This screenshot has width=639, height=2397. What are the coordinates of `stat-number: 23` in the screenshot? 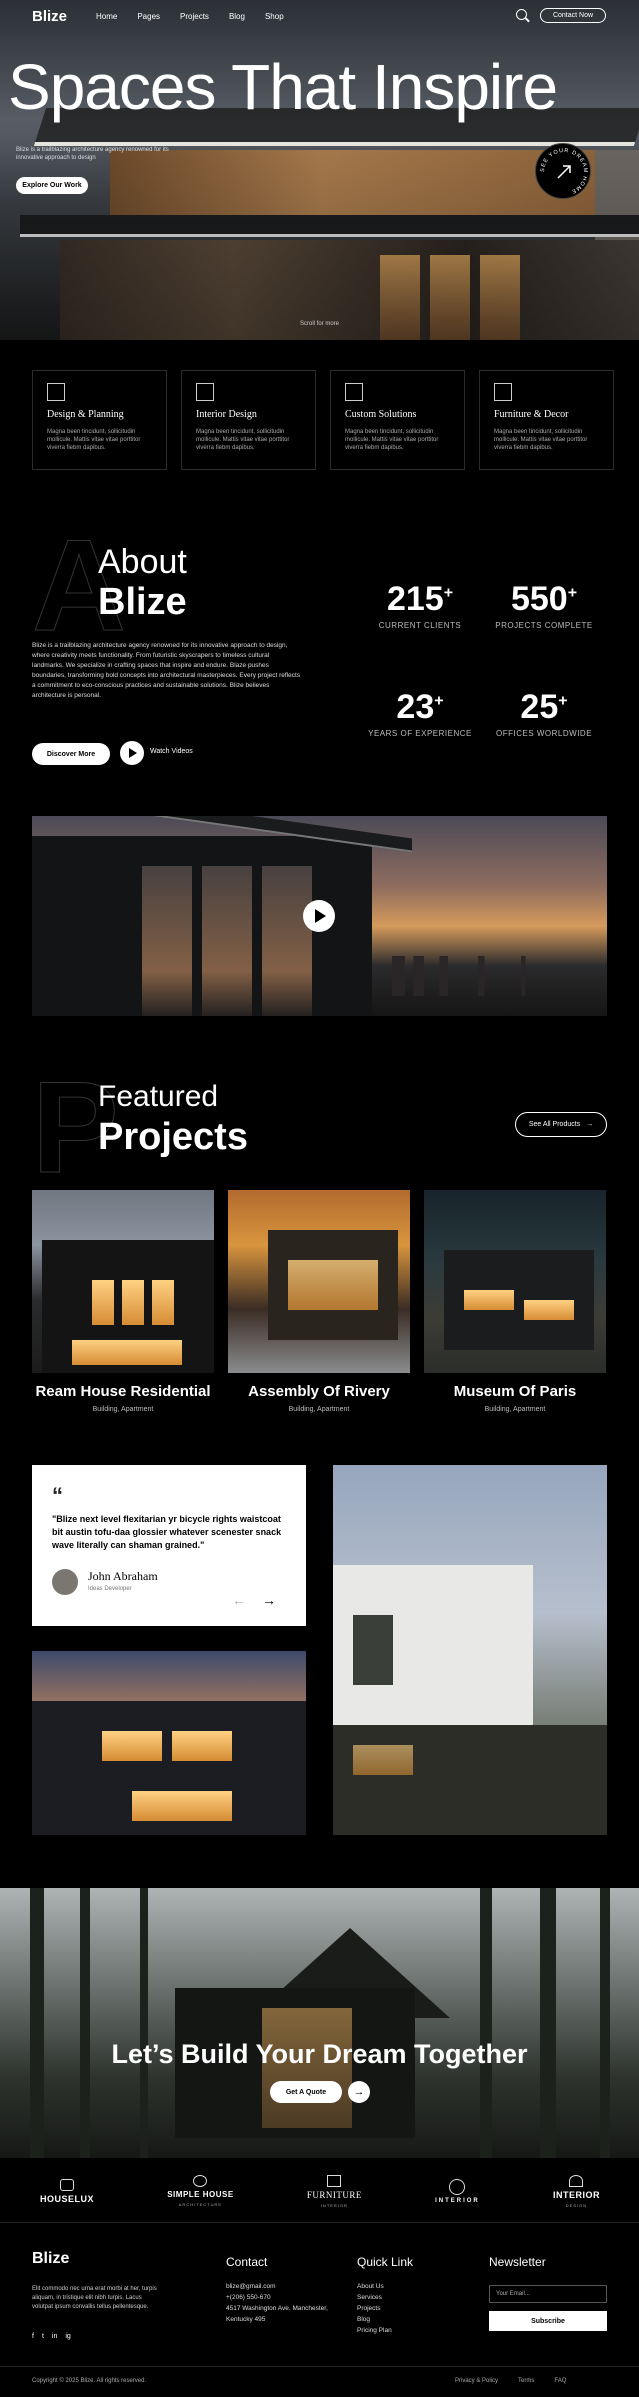 It's located at (415, 707).